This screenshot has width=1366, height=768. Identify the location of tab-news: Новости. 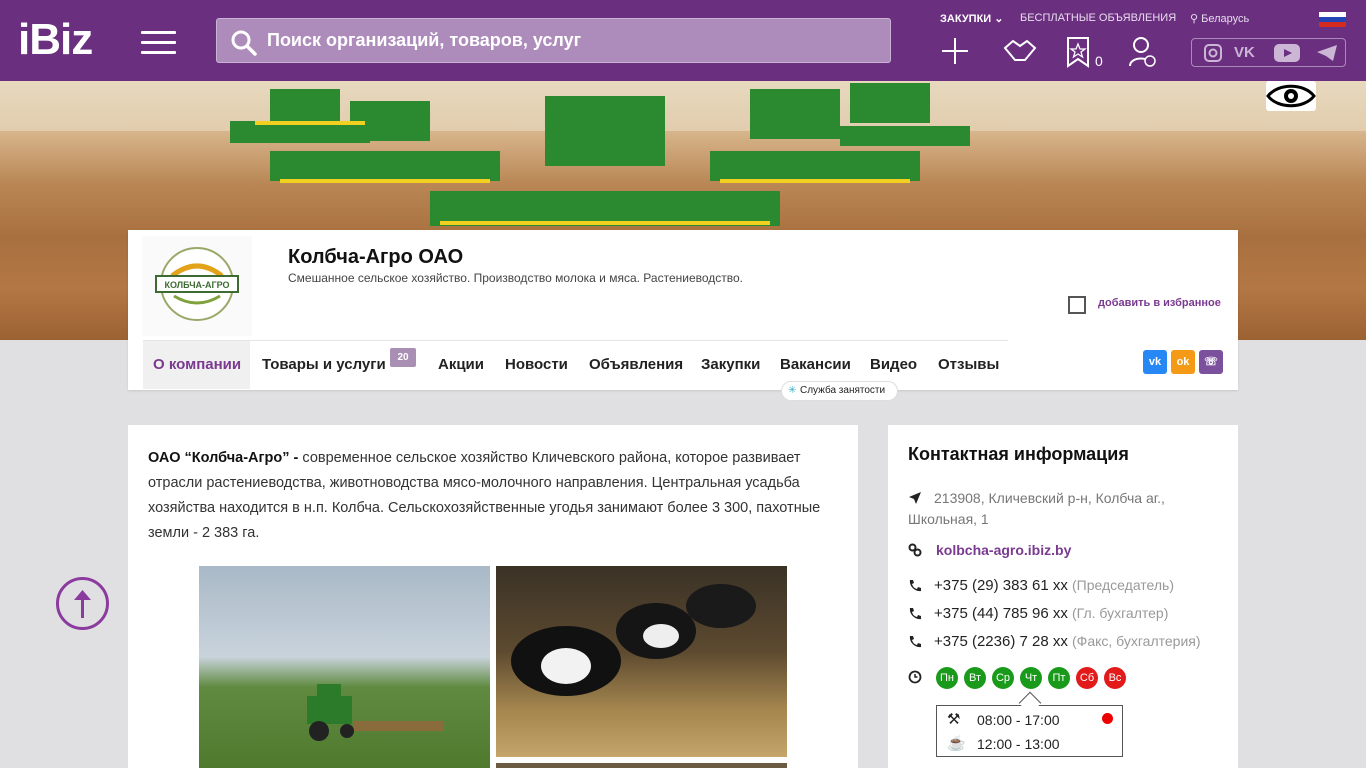
(536, 364).